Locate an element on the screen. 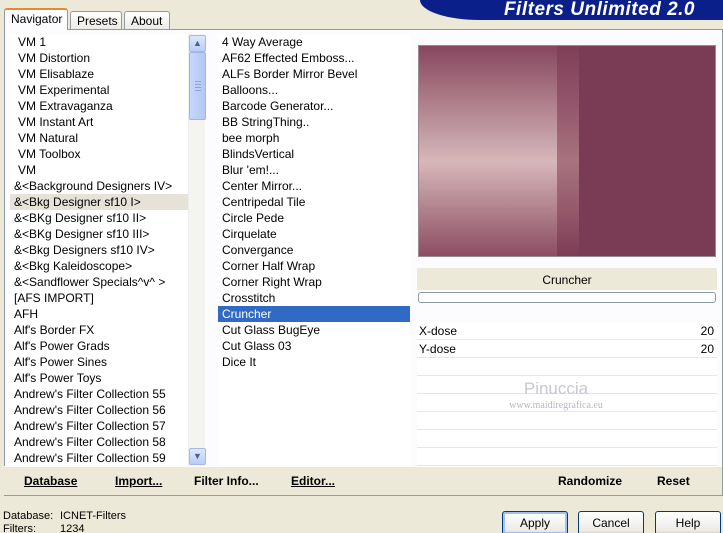  tab-presets: Presets is located at coordinates (96, 20).